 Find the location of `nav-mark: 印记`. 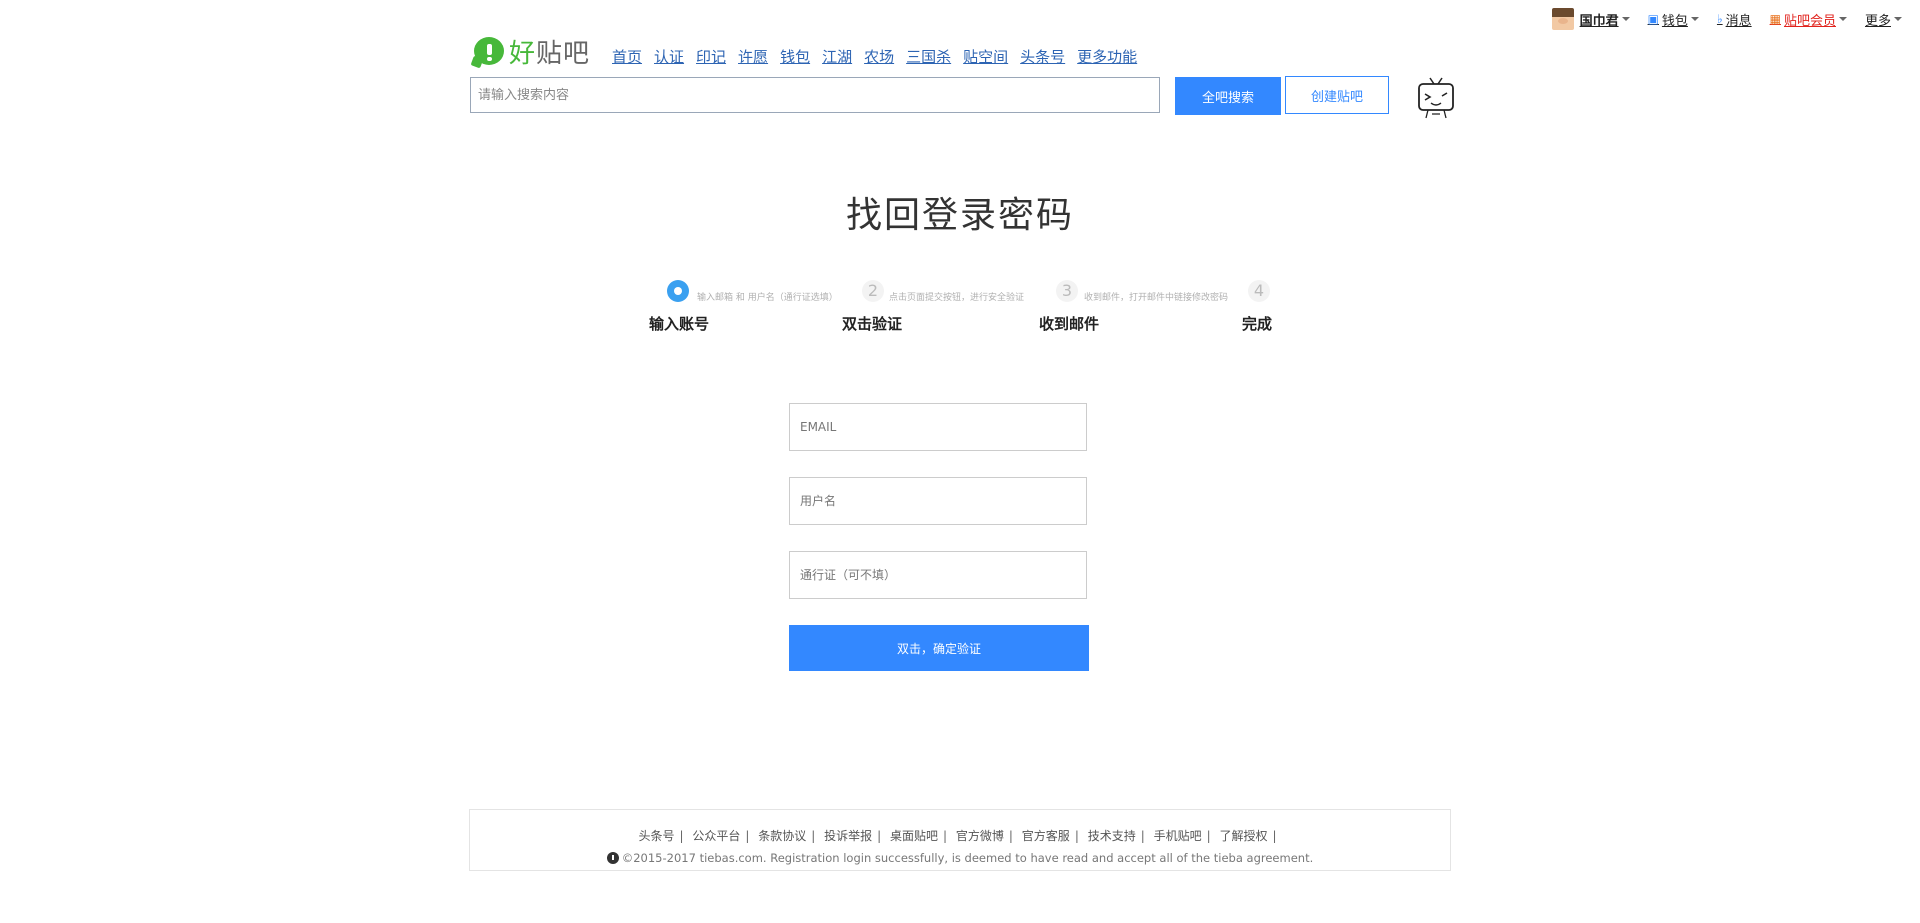

nav-mark: 印记 is located at coordinates (711, 56).